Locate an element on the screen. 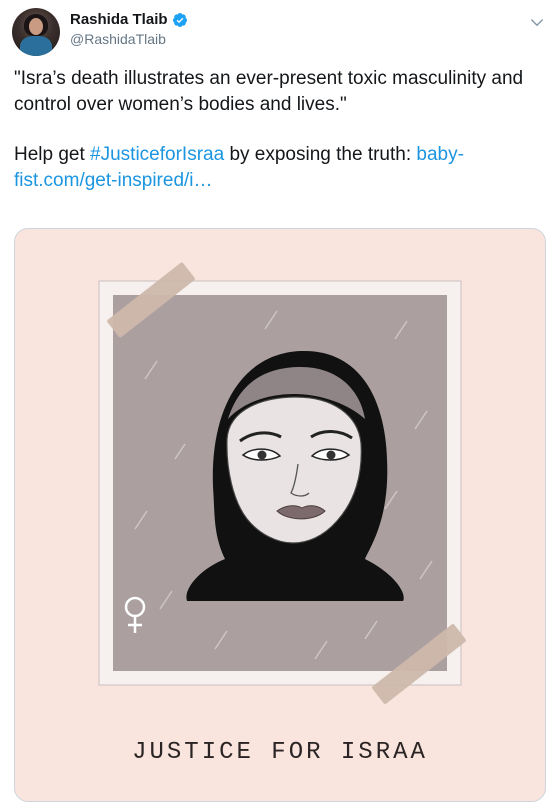  avatar is located at coordinates (36, 32).